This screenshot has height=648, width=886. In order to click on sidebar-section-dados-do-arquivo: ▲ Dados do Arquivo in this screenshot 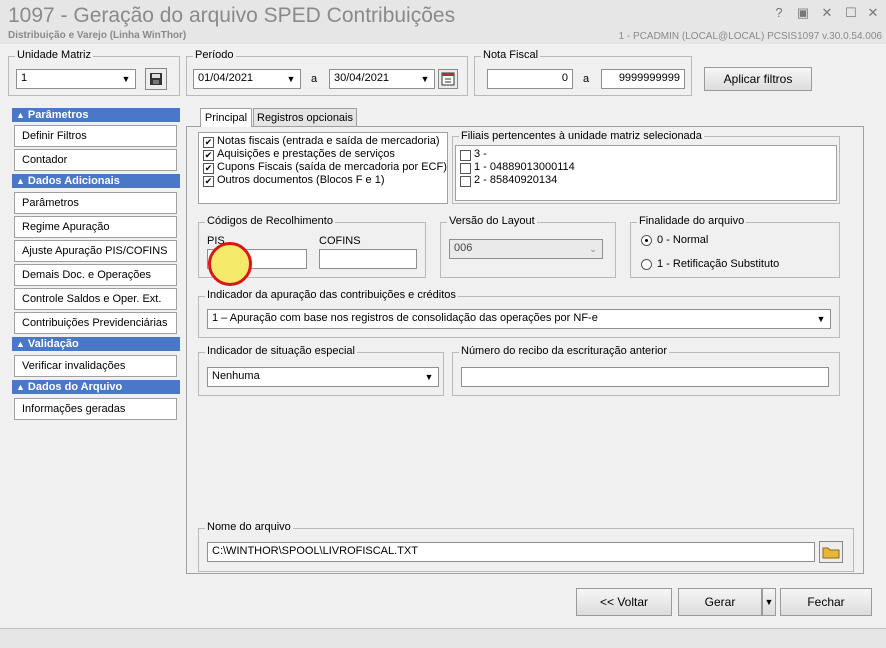, I will do `click(96, 387)`.